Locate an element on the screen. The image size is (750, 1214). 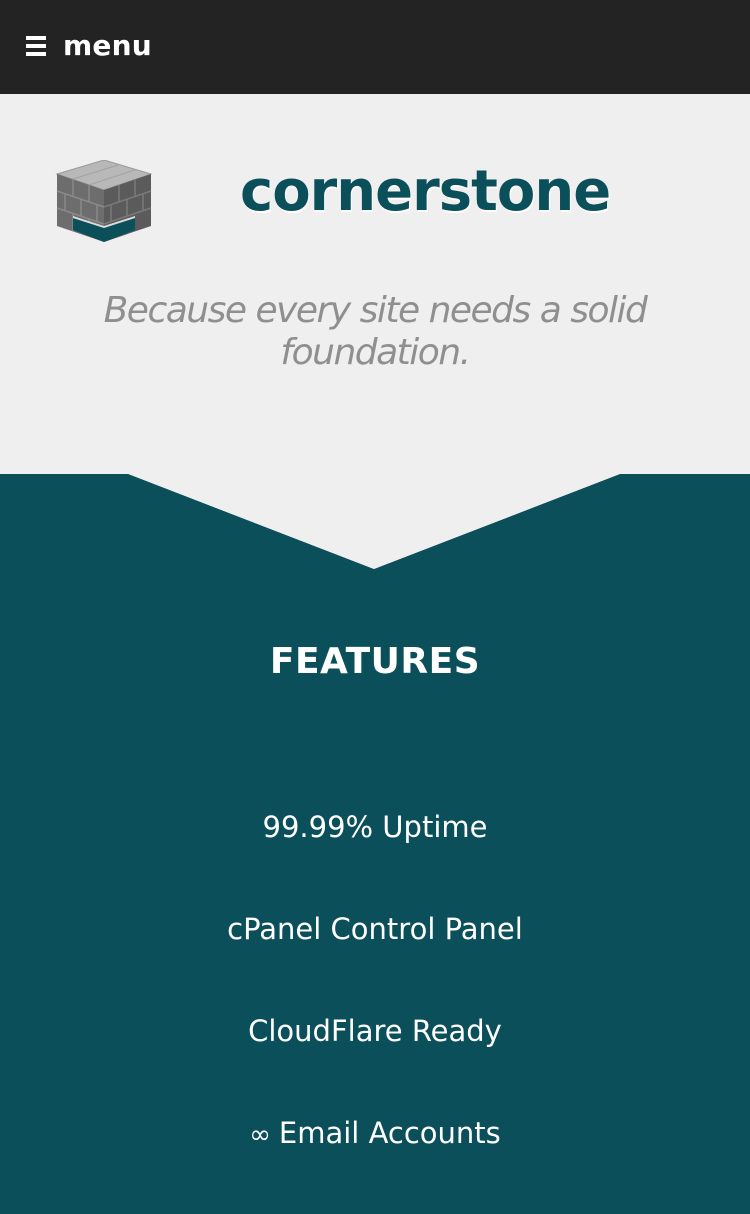
menu-button: menu is located at coordinates (89, 46).